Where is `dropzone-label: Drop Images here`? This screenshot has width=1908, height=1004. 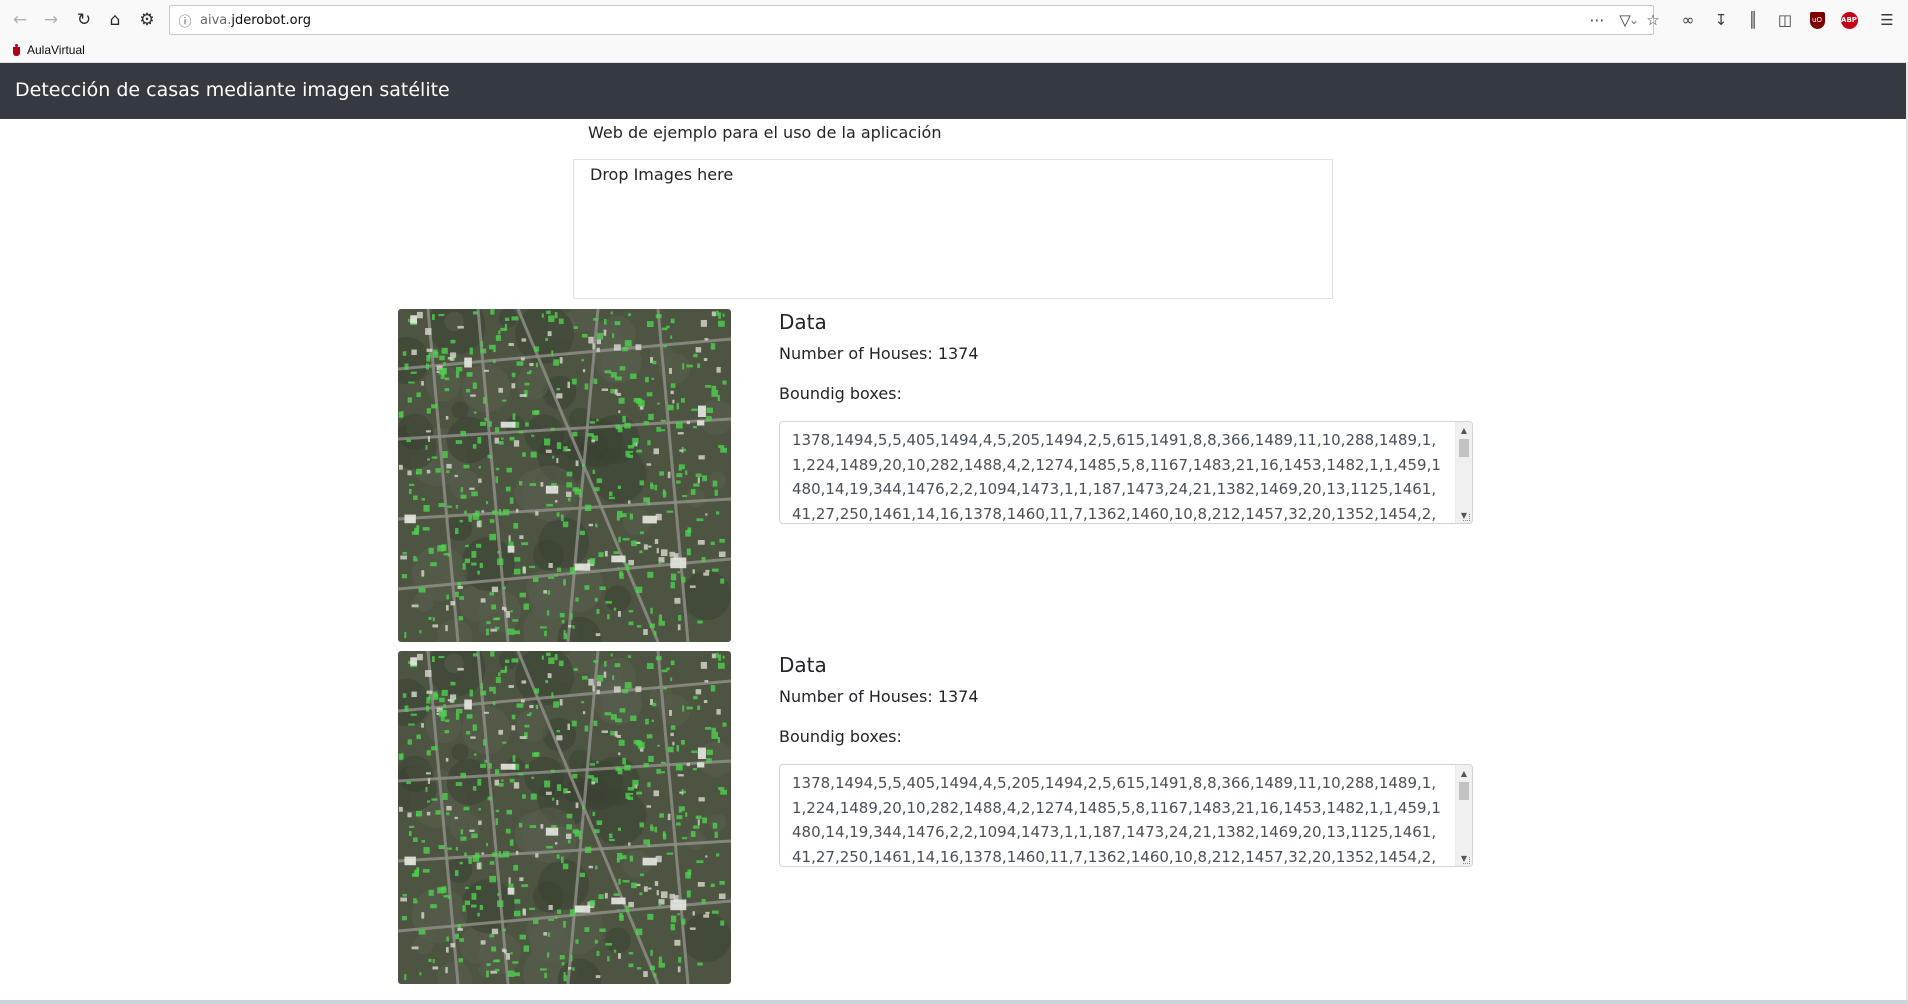
dropzone-label: Drop Images here is located at coordinates (662, 174).